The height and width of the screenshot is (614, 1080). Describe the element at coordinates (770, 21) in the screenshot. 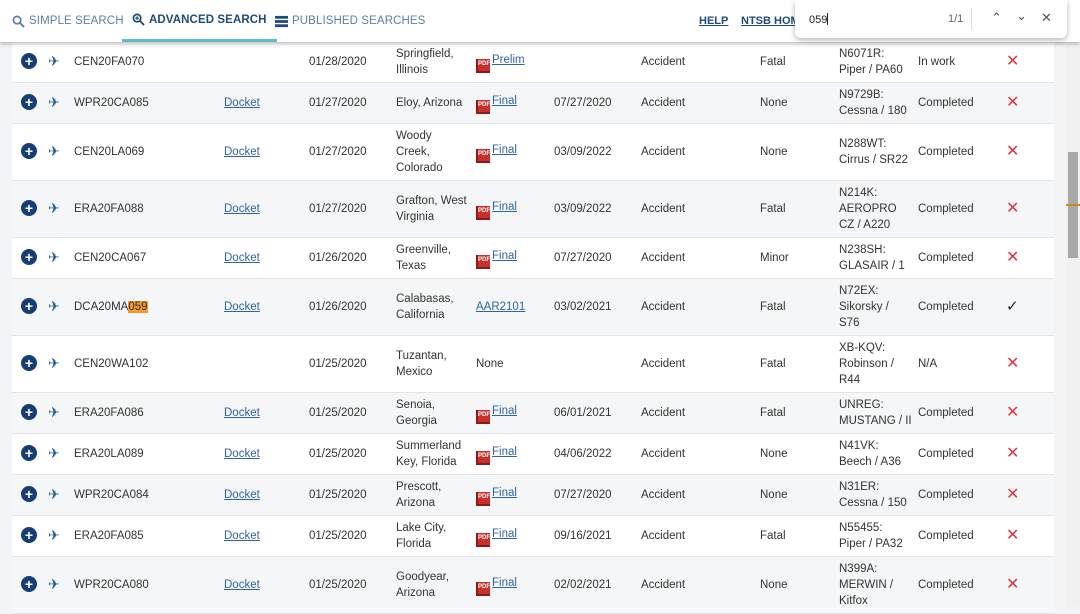

I see `ntsb-home-link: NTSB HOM` at that location.